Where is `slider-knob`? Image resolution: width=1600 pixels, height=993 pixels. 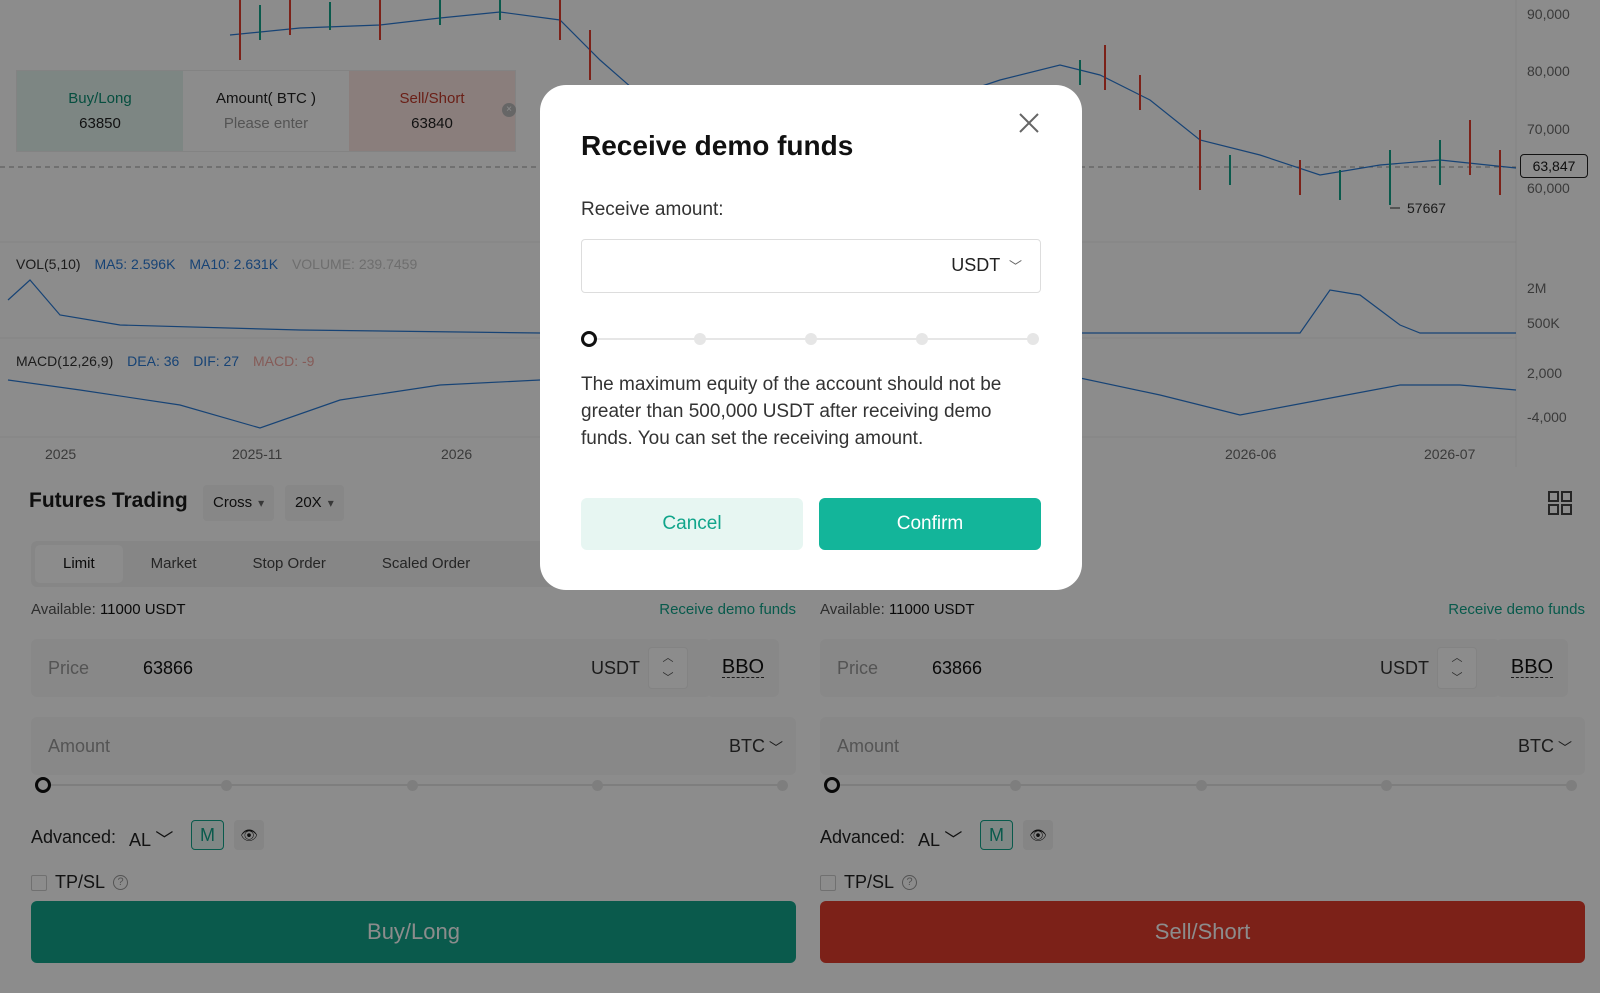
slider-knob is located at coordinates (589, 339).